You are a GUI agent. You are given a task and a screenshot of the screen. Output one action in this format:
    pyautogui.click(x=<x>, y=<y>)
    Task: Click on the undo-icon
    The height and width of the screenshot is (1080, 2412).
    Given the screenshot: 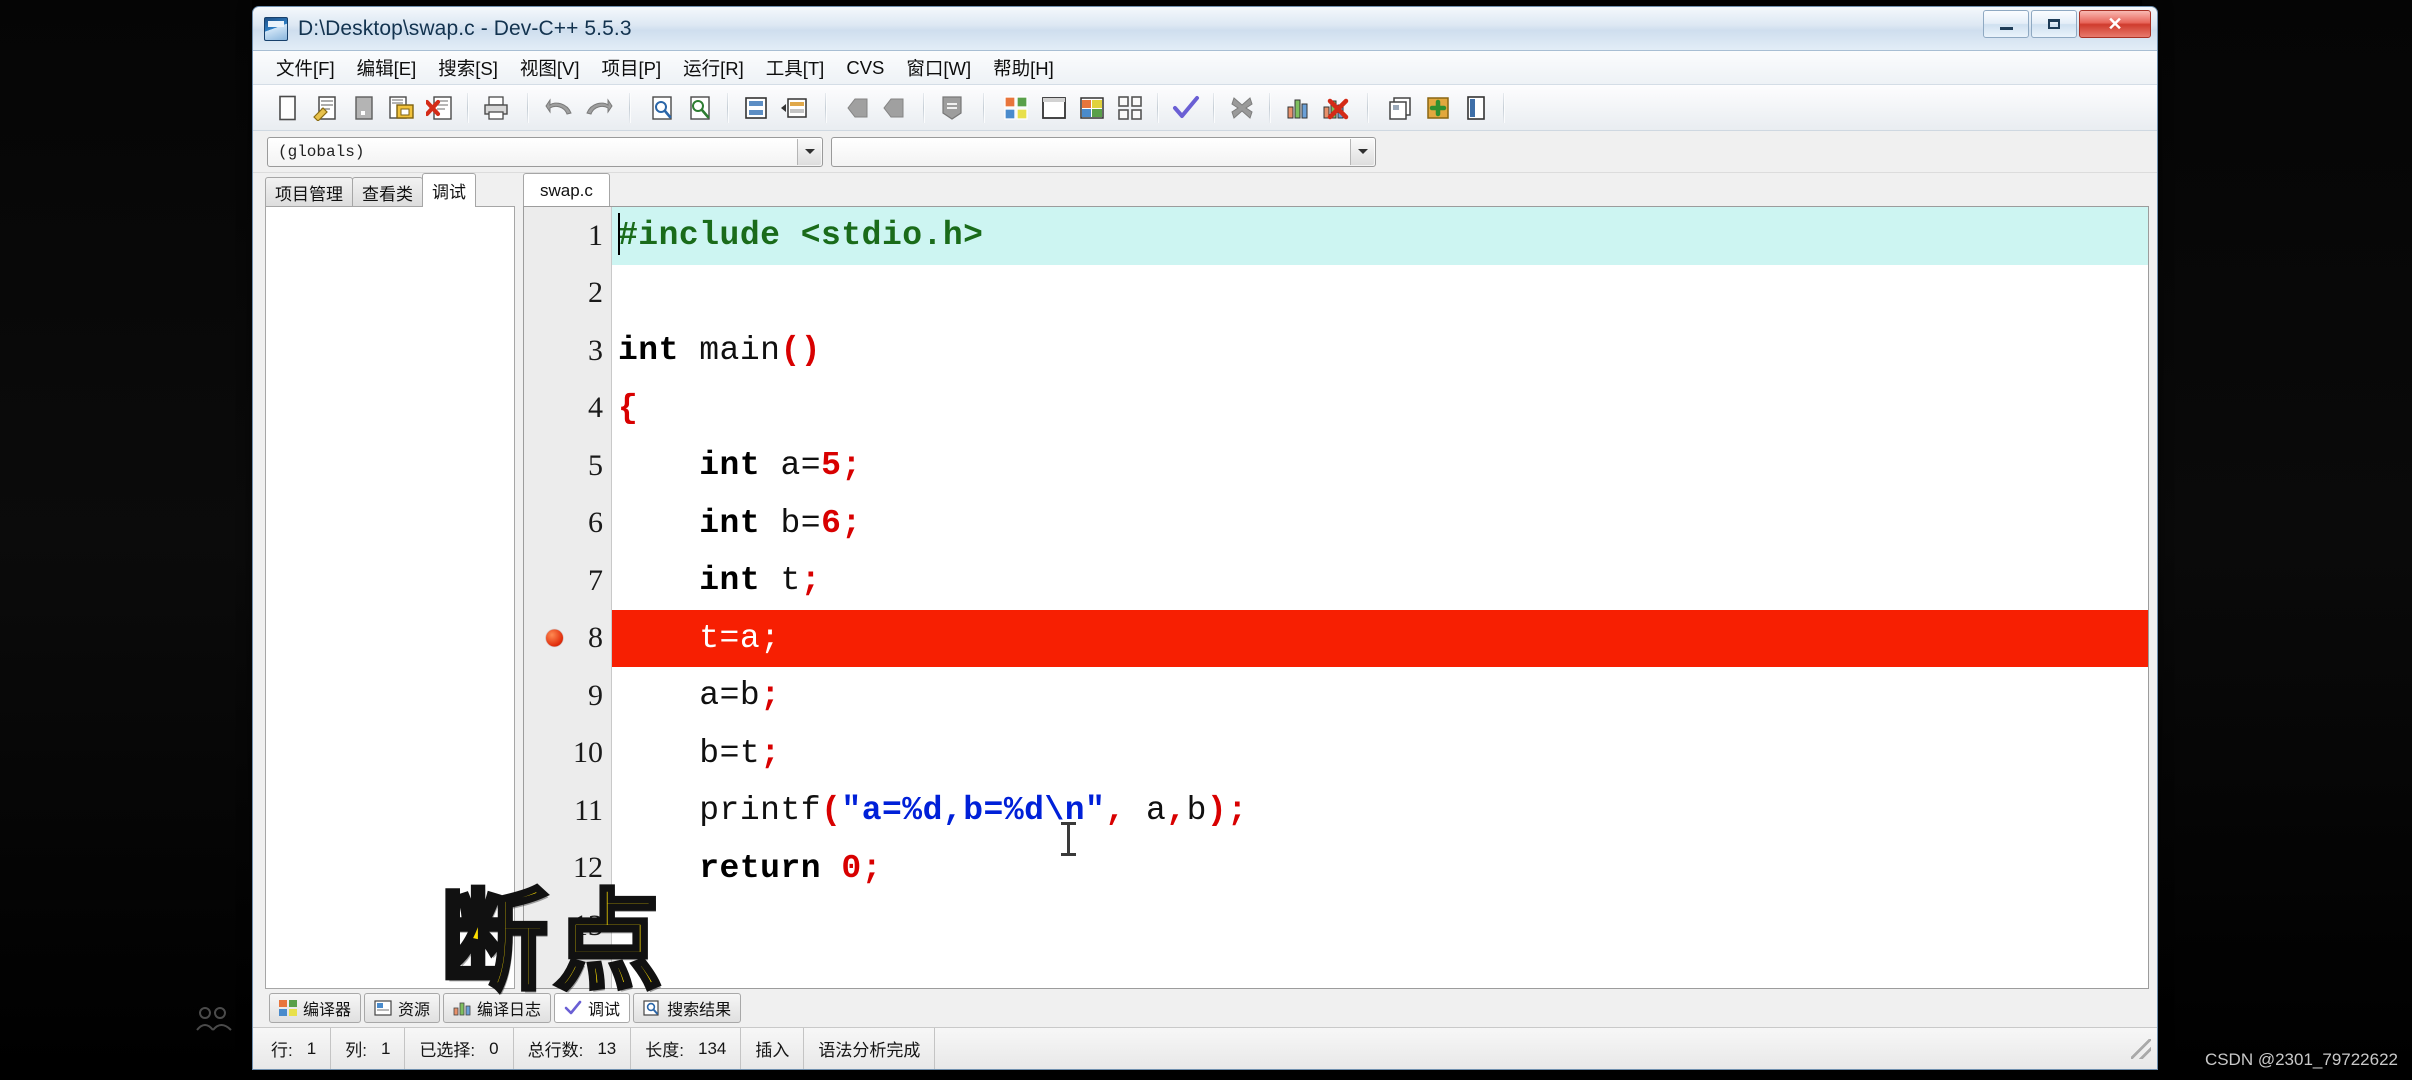 What is the action you would take?
    pyautogui.click(x=560, y=108)
    